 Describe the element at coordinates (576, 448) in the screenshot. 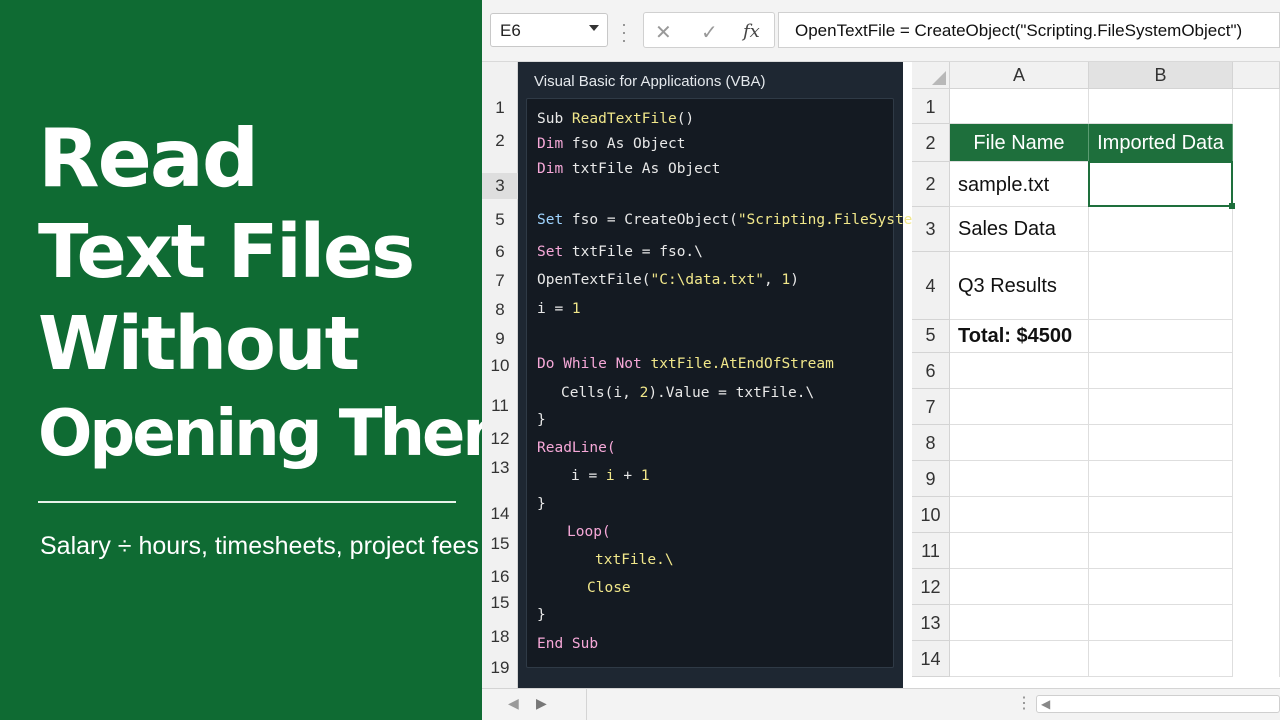

I see `code-line: ReadLine(` at that location.